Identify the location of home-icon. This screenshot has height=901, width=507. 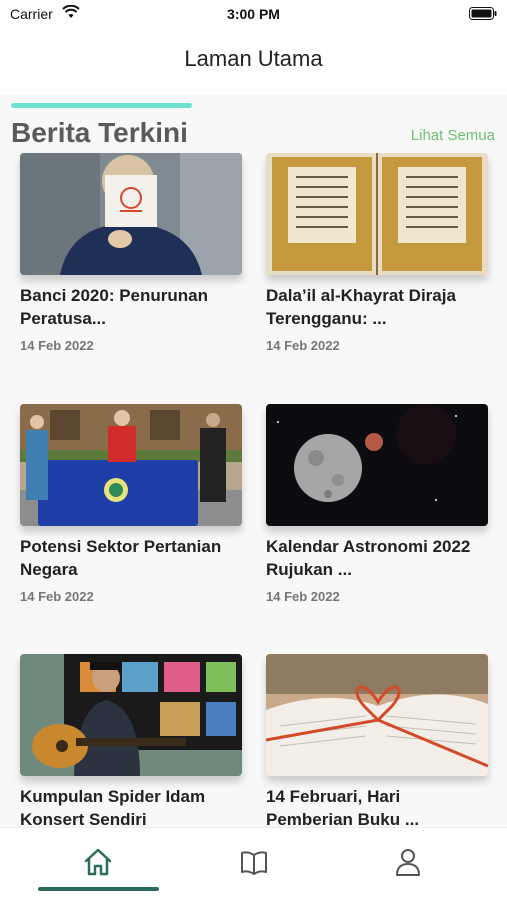
(98, 862).